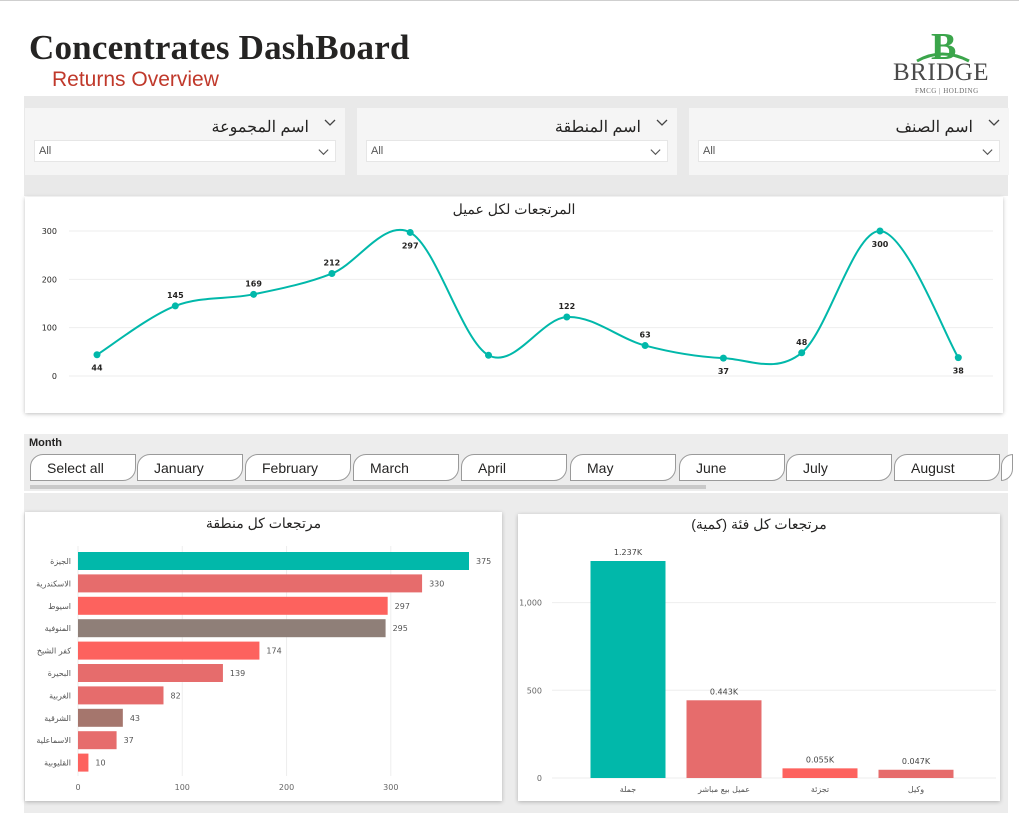 This screenshot has width=1019, height=823. Describe the element at coordinates (600, 468) in the screenshot. I see `month-option-label: May` at that location.